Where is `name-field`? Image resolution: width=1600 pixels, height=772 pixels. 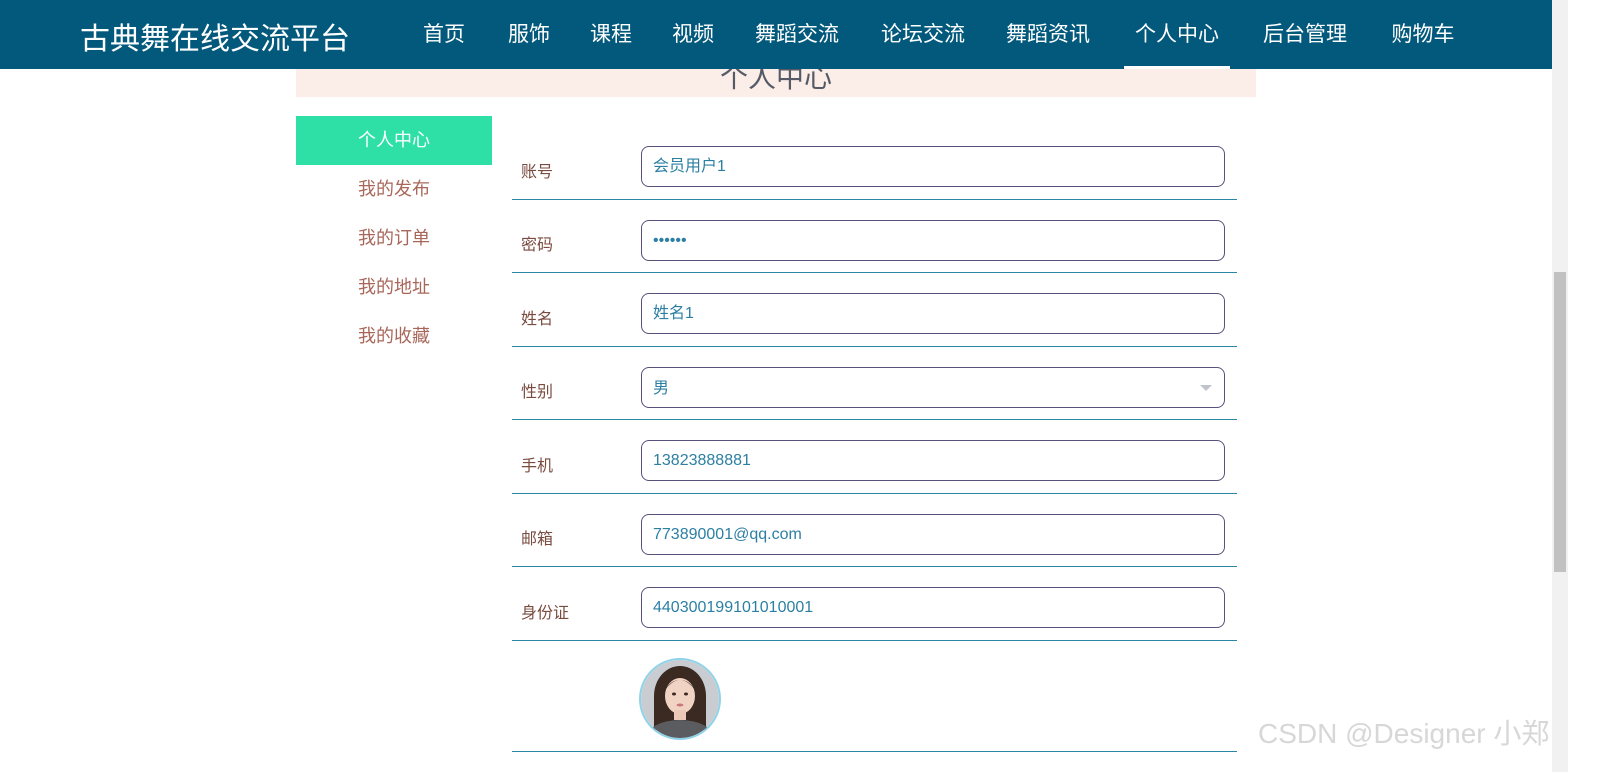
name-field is located at coordinates (933, 313).